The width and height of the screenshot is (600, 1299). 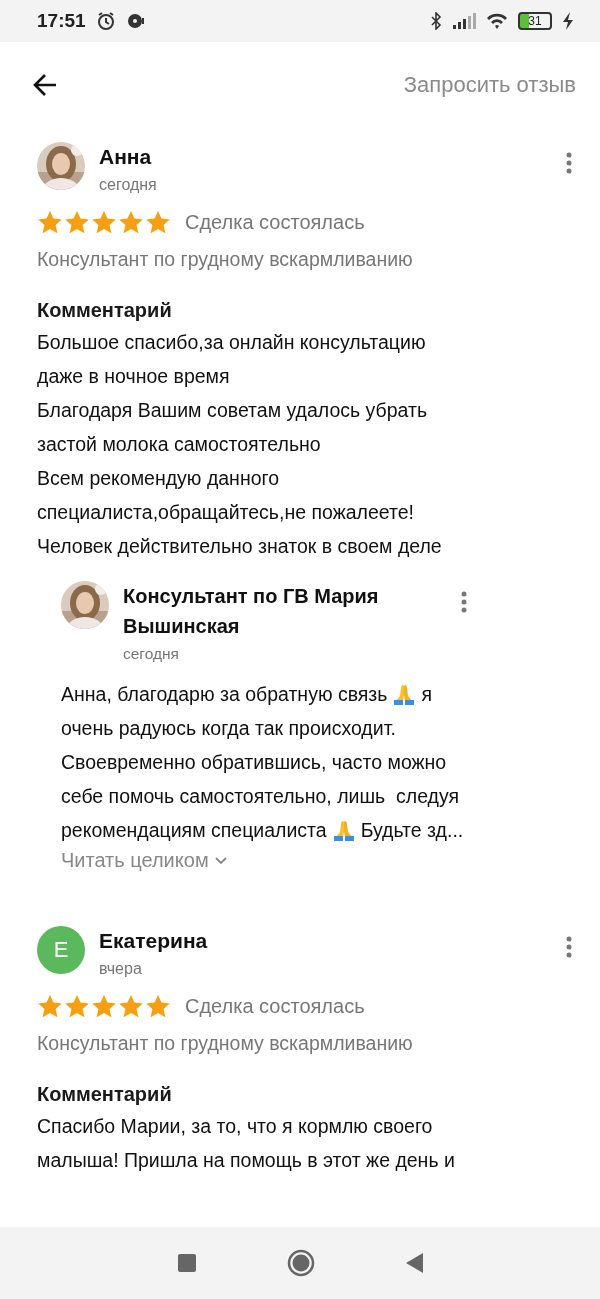 I want to click on triangle-icon, so click(x=414, y=1263).